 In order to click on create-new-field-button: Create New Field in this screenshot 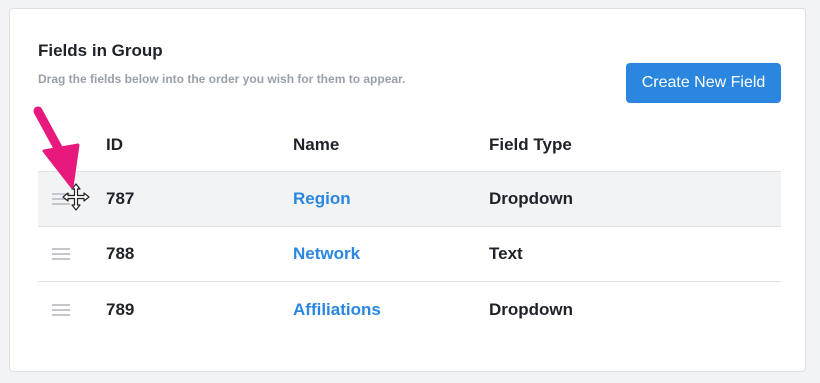, I will do `click(703, 83)`.